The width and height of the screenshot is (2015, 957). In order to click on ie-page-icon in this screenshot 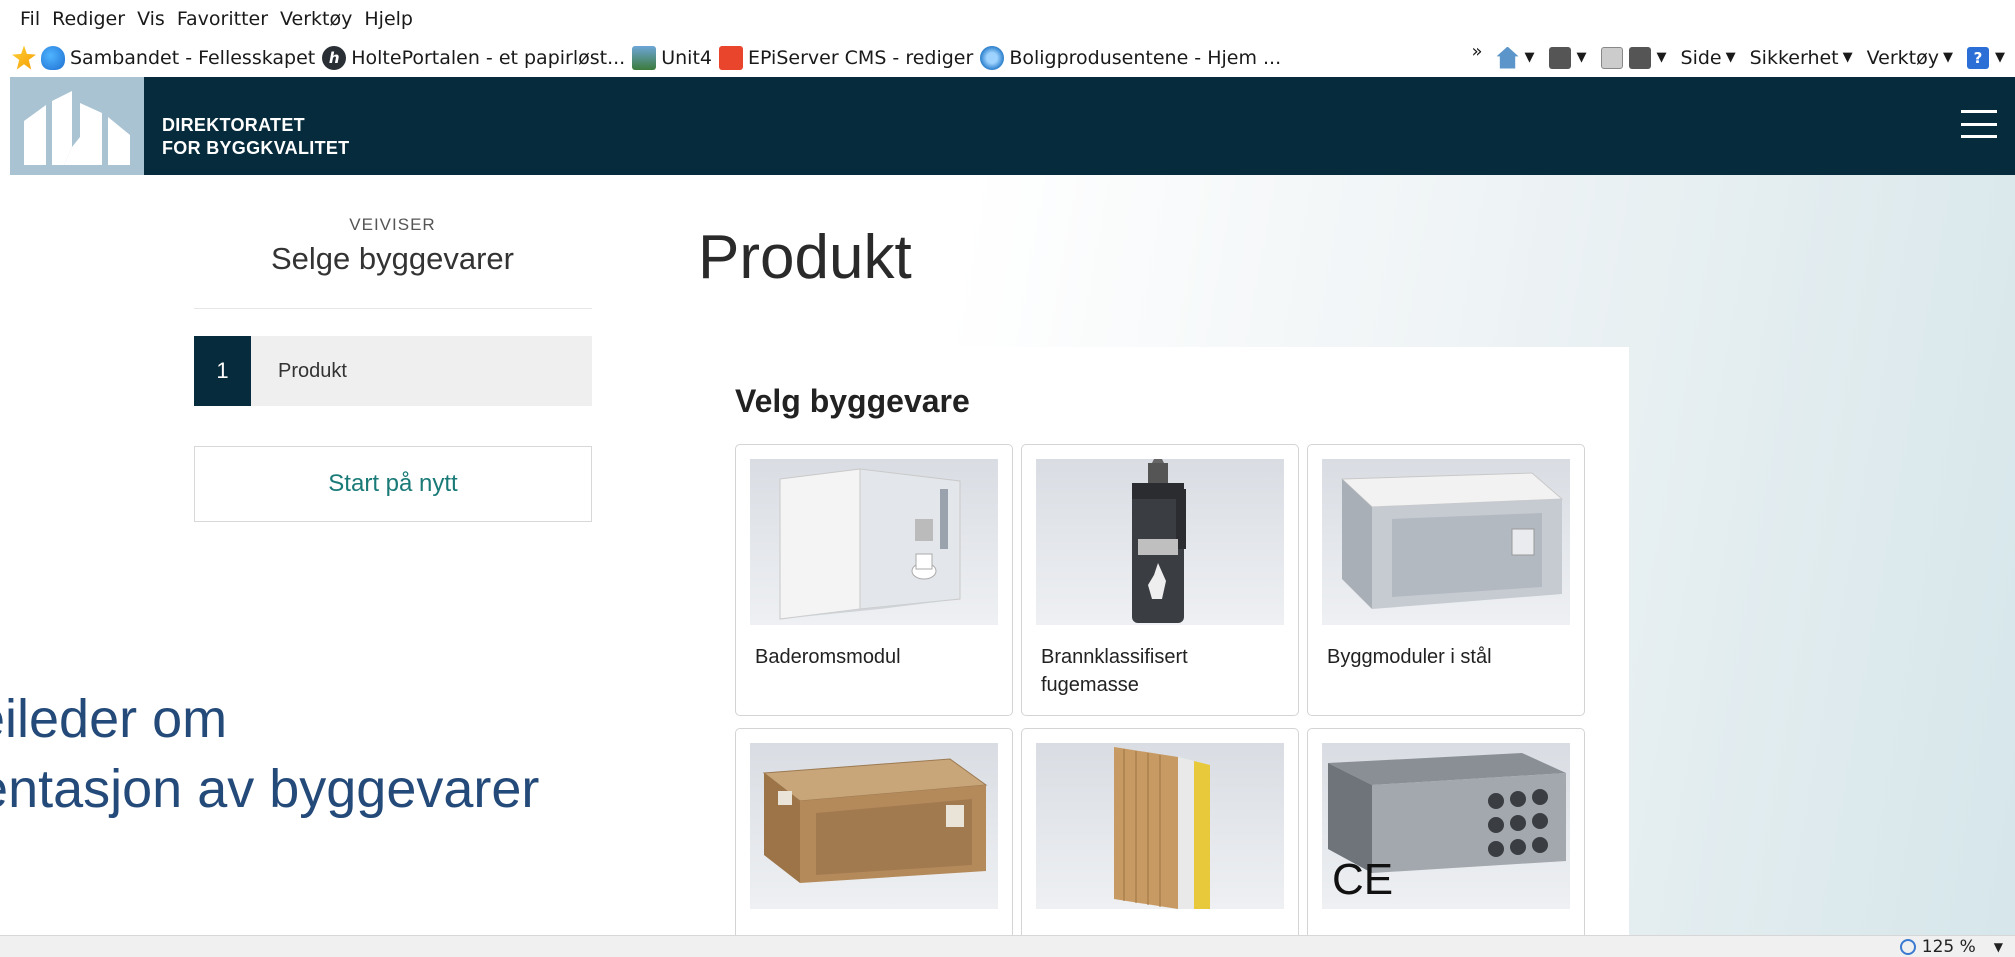, I will do `click(992, 57)`.